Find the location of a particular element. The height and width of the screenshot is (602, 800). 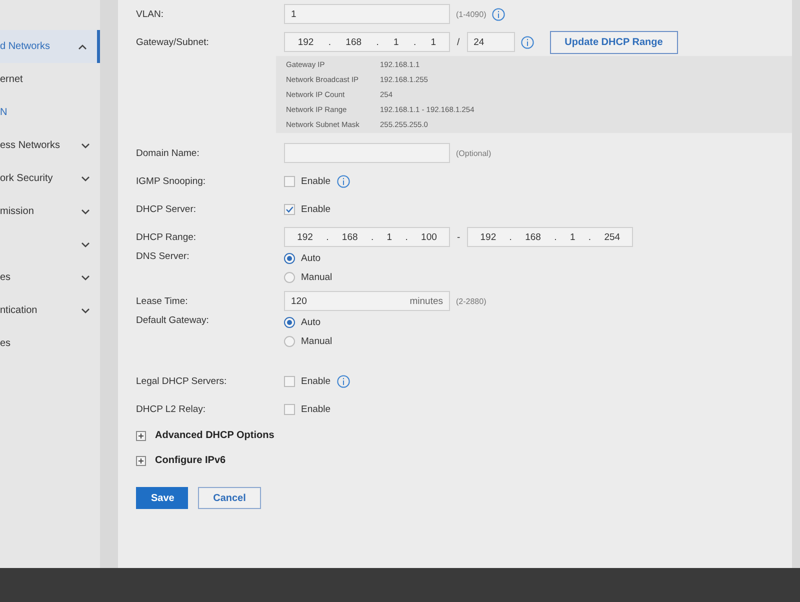

field-label: DHCP Range: is located at coordinates (167, 237).